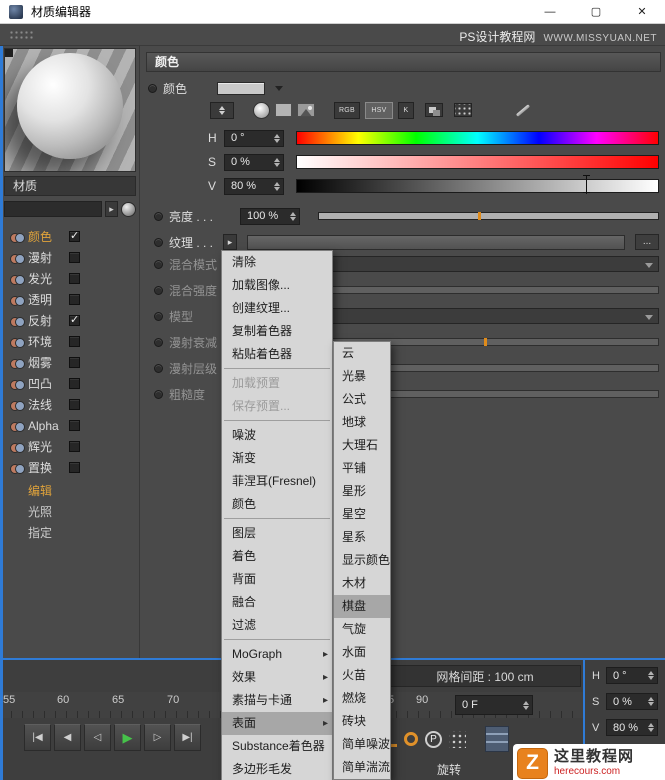 The height and width of the screenshot is (780, 665). I want to click on playback-button: |◀, so click(37, 737).